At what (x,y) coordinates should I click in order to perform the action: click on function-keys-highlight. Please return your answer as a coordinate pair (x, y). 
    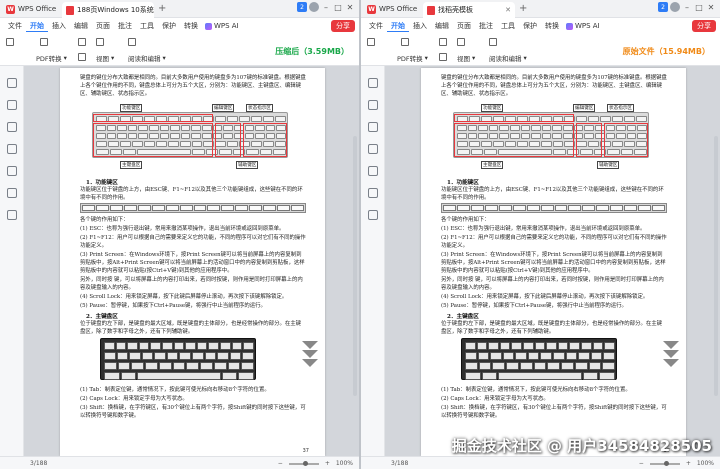
    Looking at the image, I should click on (153, 118).